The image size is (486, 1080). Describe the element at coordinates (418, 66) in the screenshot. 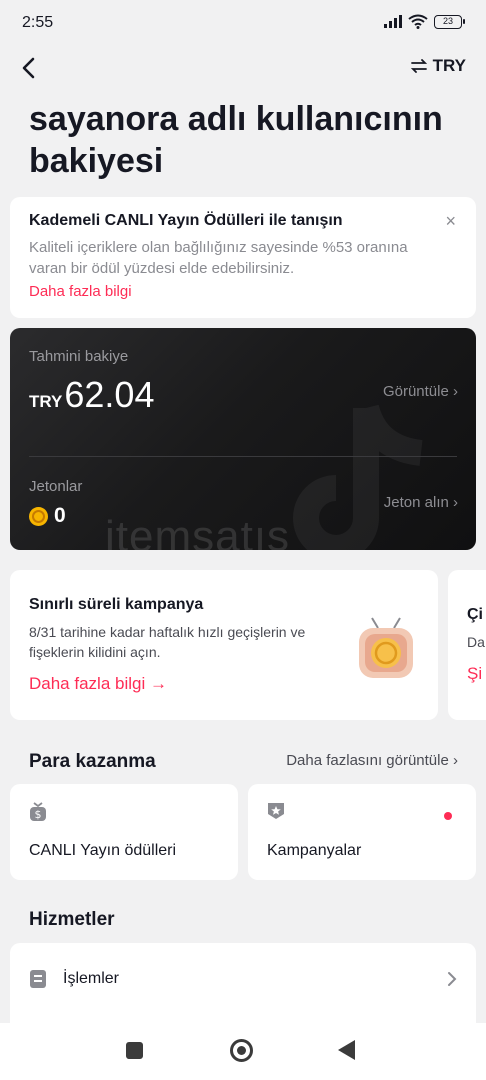

I see `swap-arrows-icon` at that location.